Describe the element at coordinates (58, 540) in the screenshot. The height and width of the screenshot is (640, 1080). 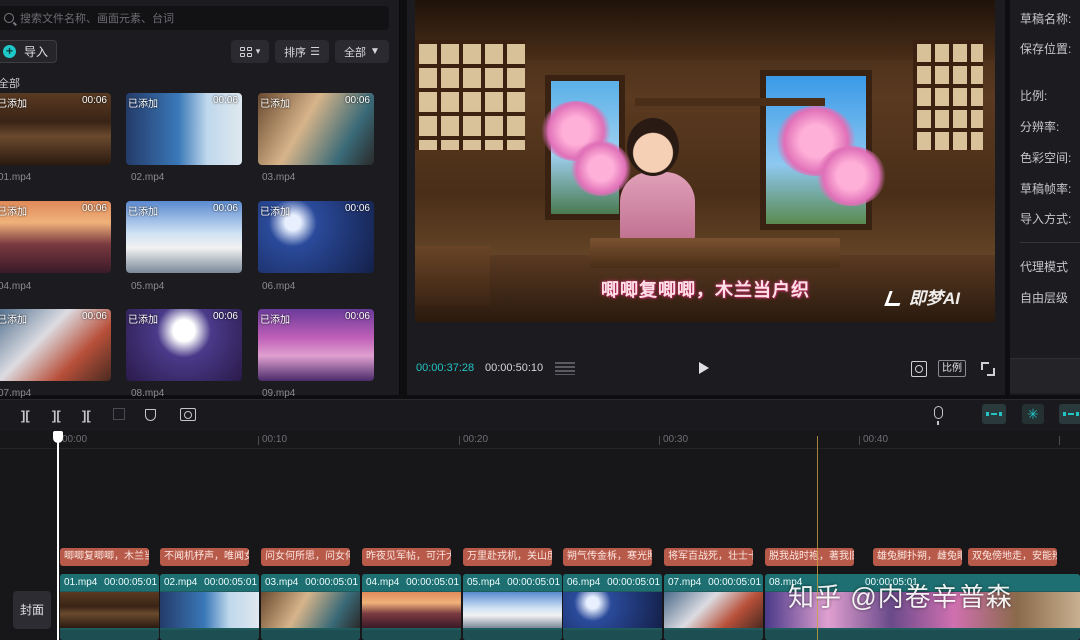
I see `playhead` at that location.